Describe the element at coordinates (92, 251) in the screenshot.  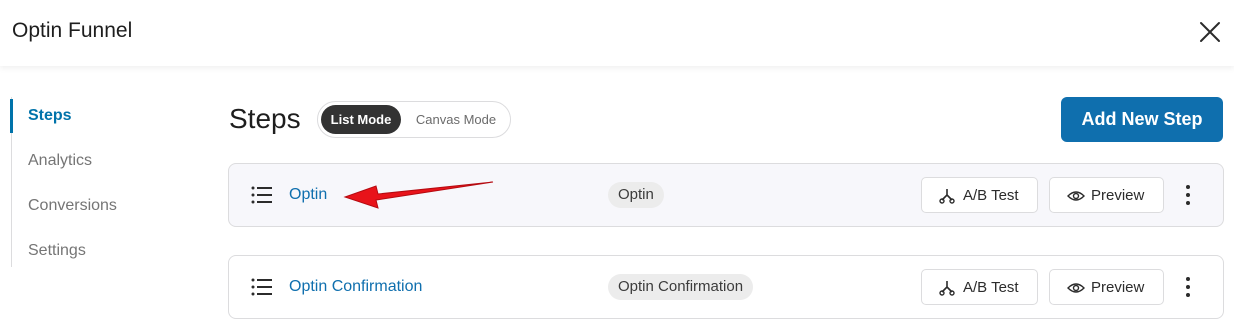
I see `sidebar-item-settings: Settings` at that location.